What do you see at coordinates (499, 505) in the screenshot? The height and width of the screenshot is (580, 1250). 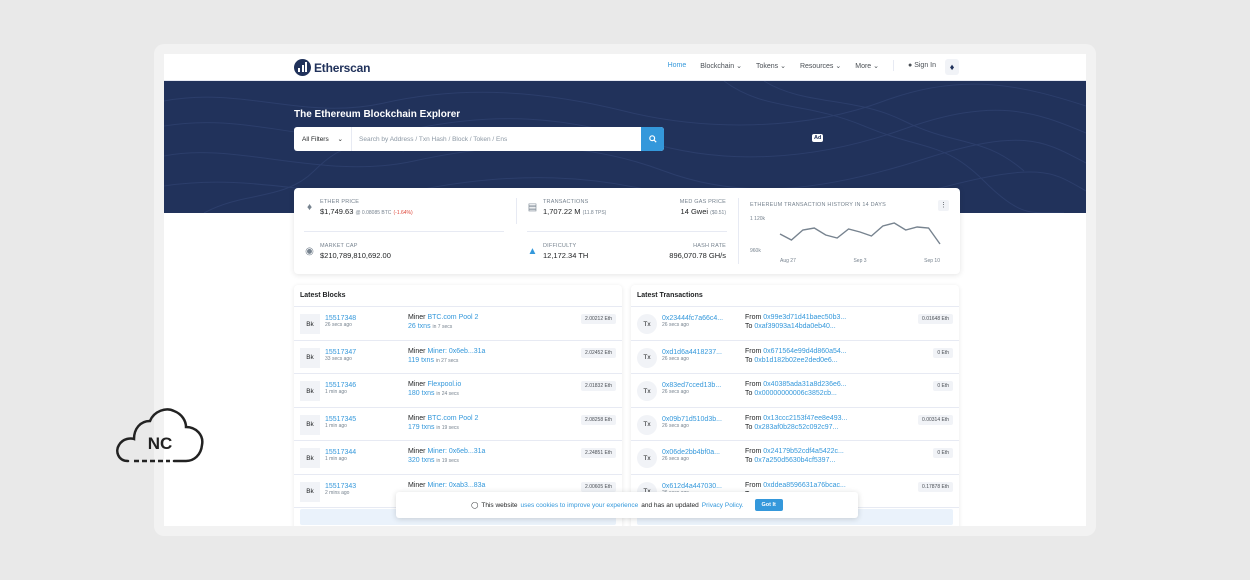 I see `cookie-text-prefix: This website` at bounding box center [499, 505].